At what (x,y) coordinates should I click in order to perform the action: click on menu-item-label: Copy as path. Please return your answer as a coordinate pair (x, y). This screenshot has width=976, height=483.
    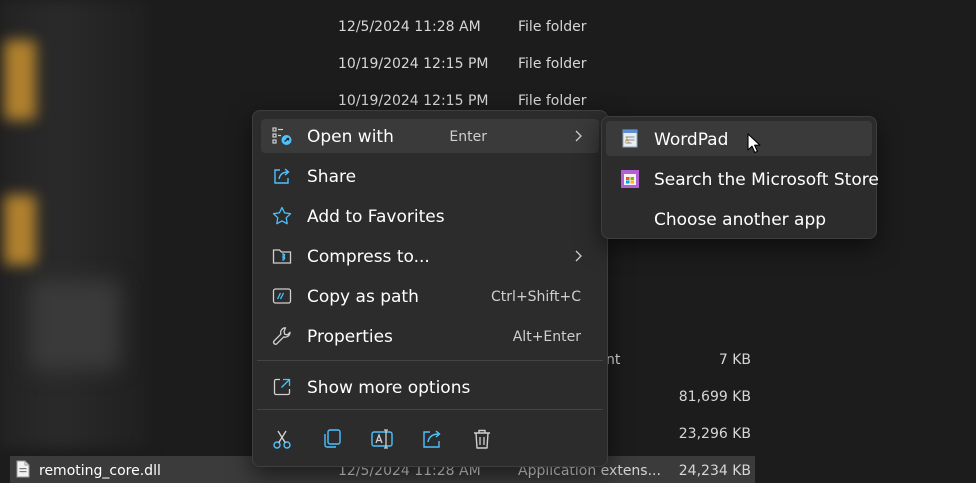
    Looking at the image, I should click on (363, 297).